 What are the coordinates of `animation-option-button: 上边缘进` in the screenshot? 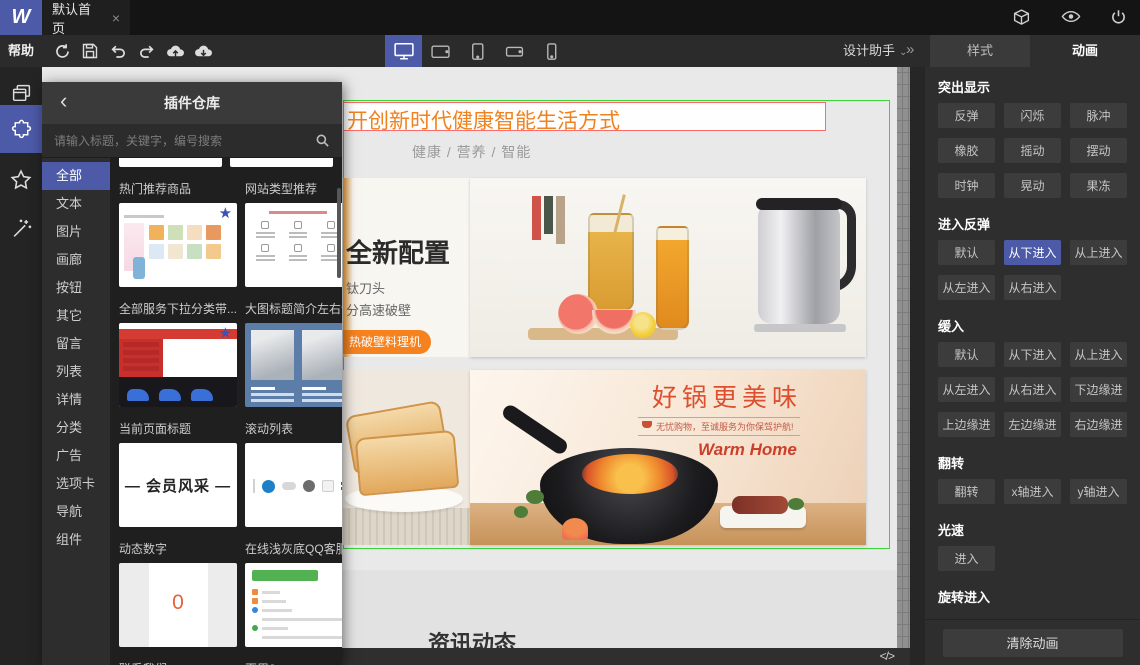 It's located at (966, 424).